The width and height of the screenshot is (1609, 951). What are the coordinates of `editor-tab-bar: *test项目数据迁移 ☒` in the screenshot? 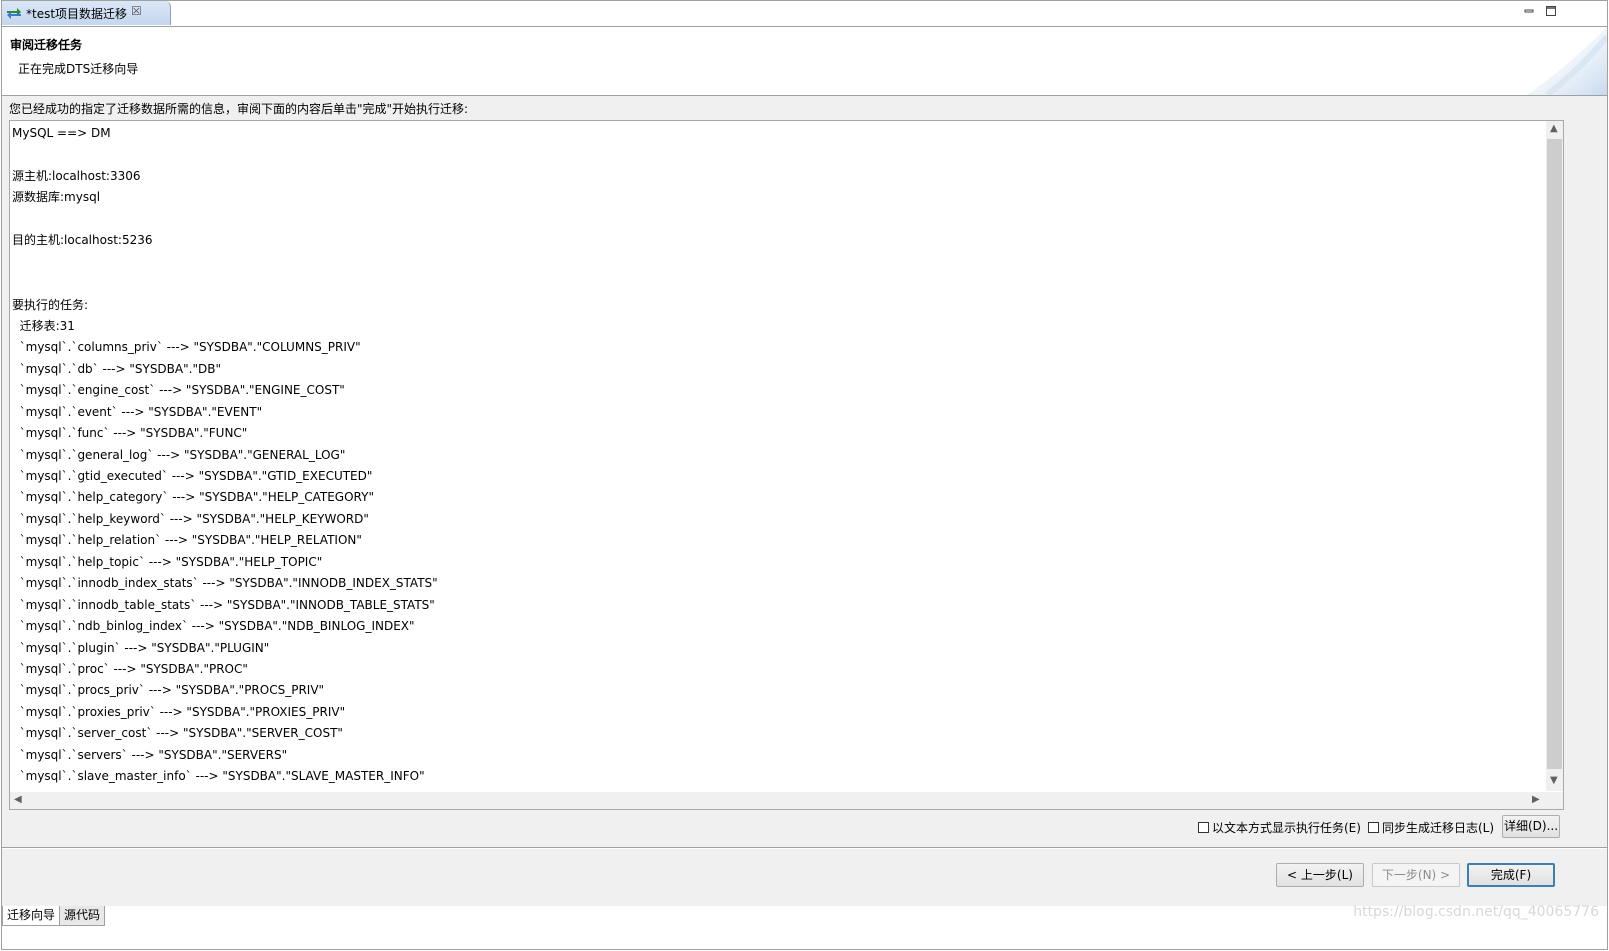 It's located at (804, 14).